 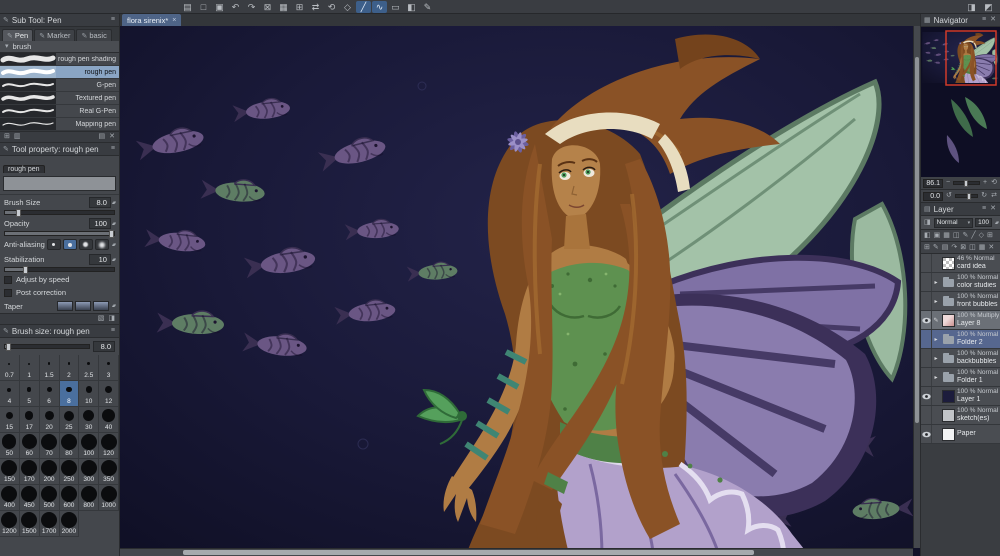 What do you see at coordinates (29, 498) in the screenshot?
I see `brush-size-450: 450` at bounding box center [29, 498].